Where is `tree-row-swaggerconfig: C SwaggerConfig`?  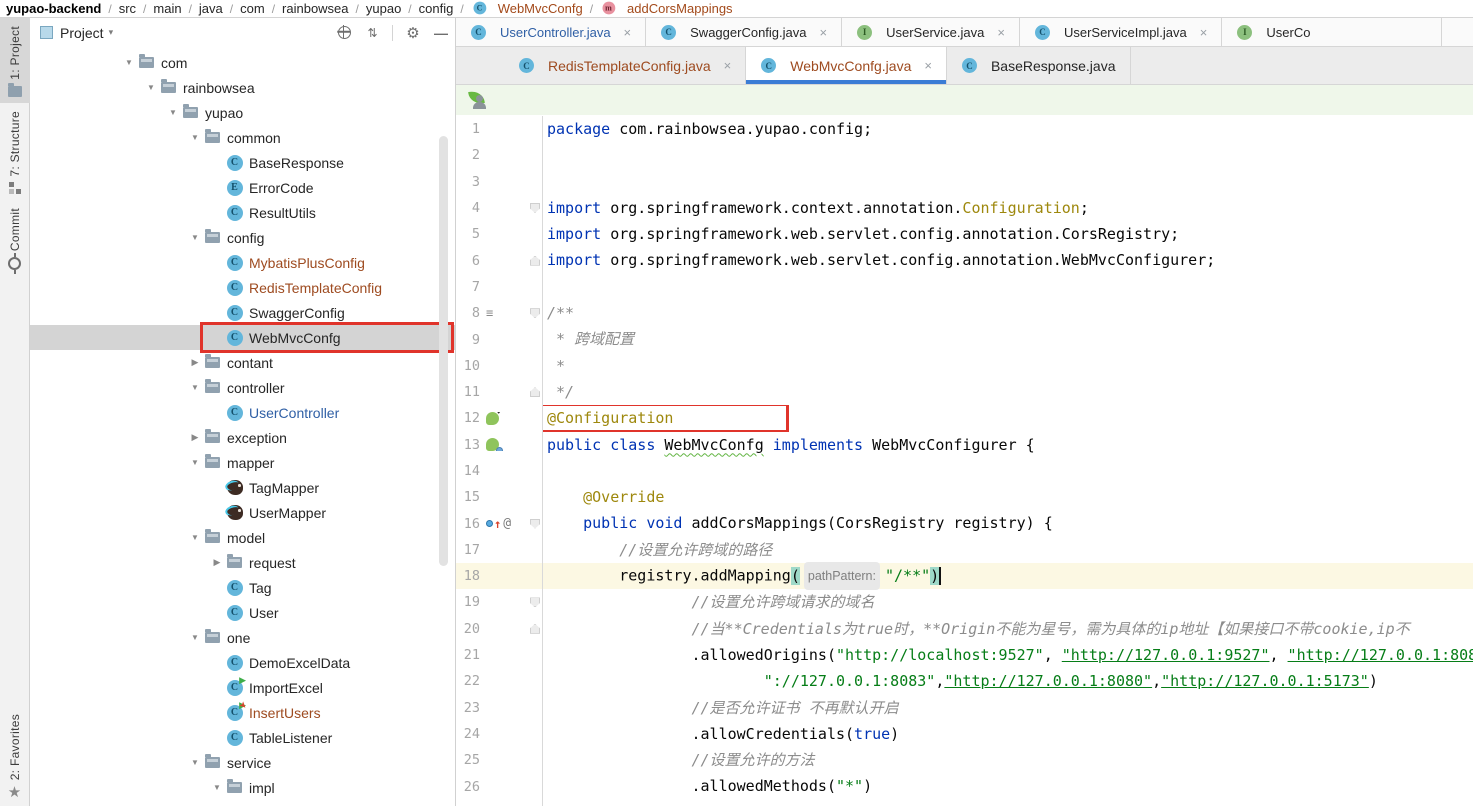 tree-row-swaggerconfig: C SwaggerConfig is located at coordinates (242, 312).